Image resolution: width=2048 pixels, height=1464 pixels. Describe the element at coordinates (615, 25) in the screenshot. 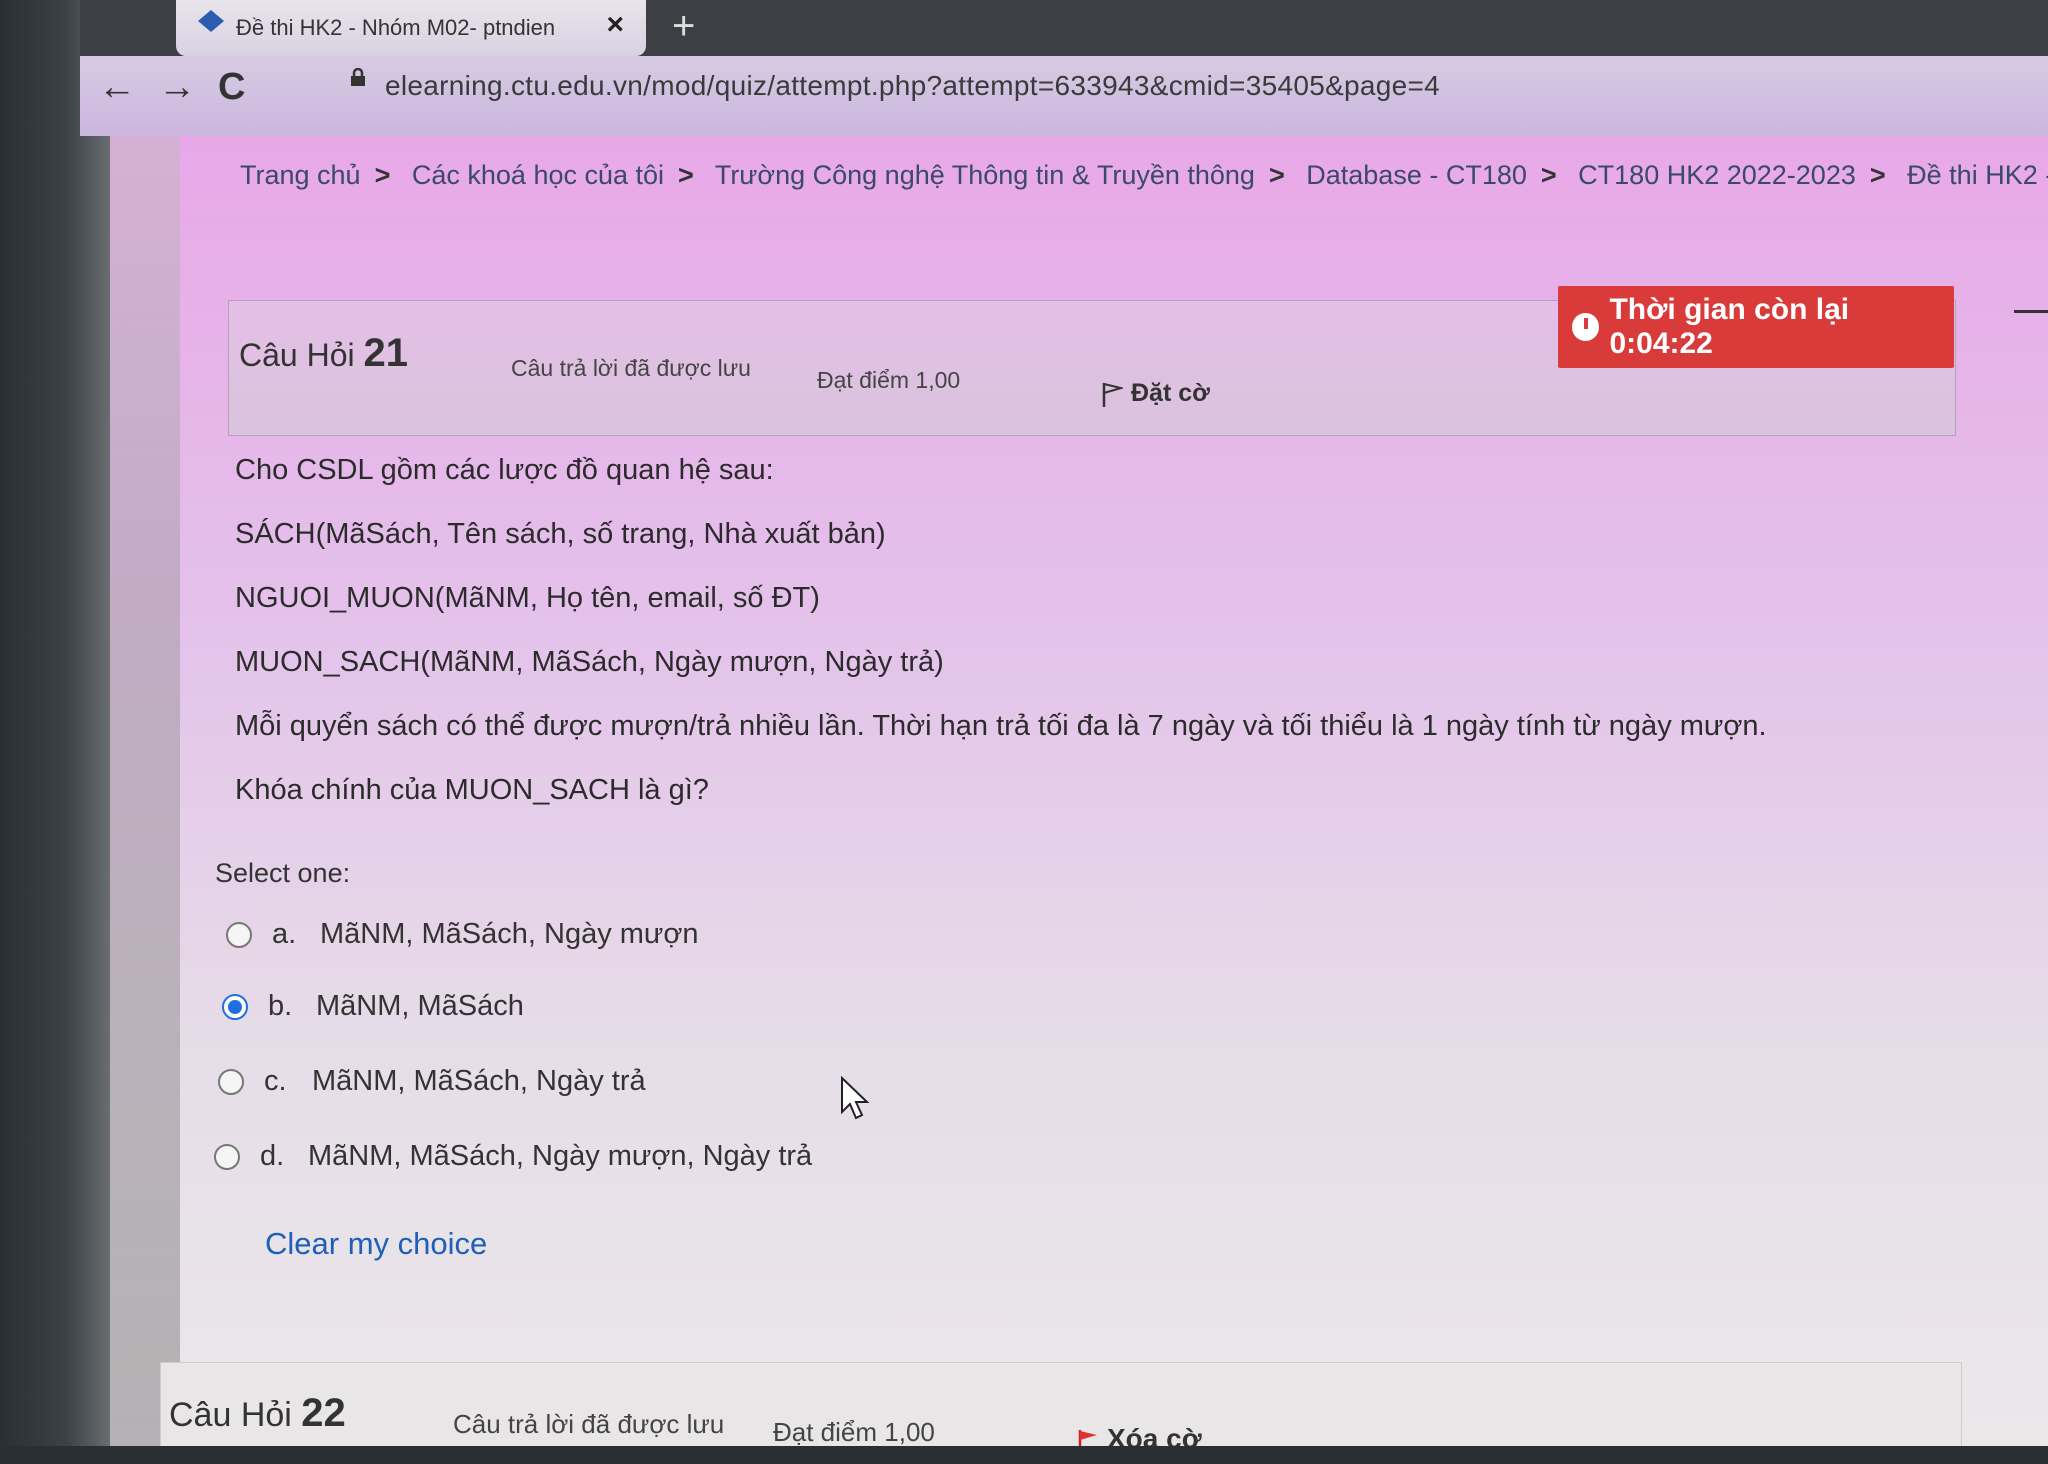

I see `tab-close-icon: ×` at that location.